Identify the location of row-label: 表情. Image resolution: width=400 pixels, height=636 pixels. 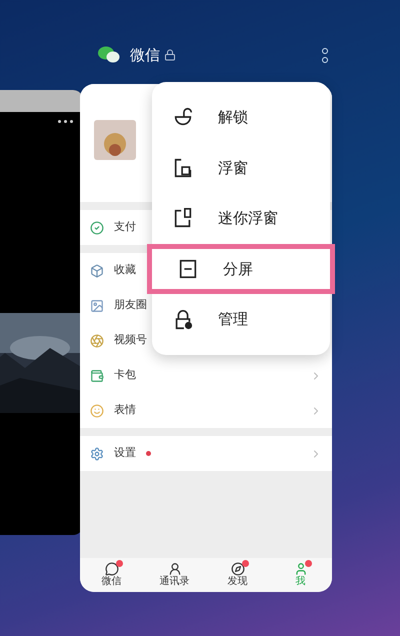
(125, 410).